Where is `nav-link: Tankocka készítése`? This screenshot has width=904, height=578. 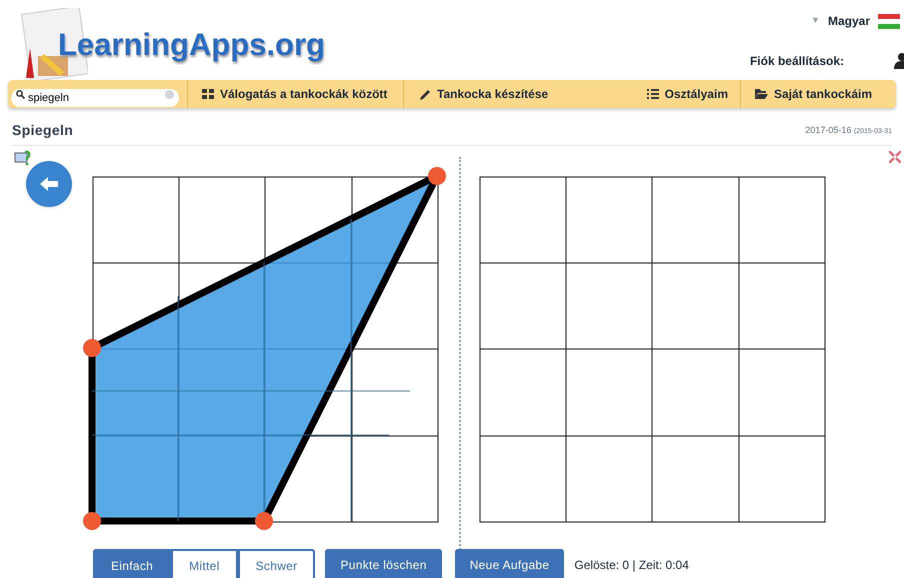 nav-link: Tankocka készítése is located at coordinates (523, 94).